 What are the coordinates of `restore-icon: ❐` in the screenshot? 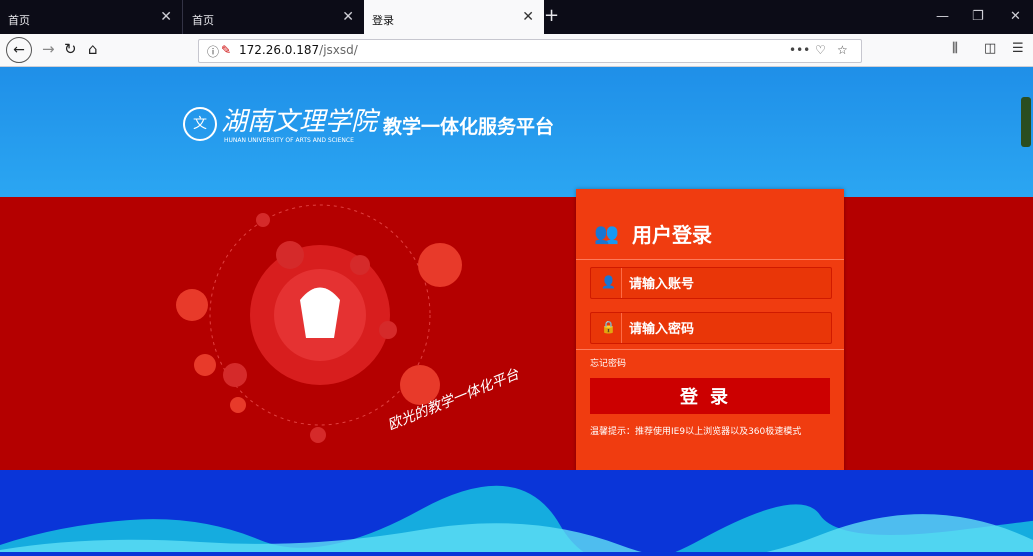 It's located at (978, 16).